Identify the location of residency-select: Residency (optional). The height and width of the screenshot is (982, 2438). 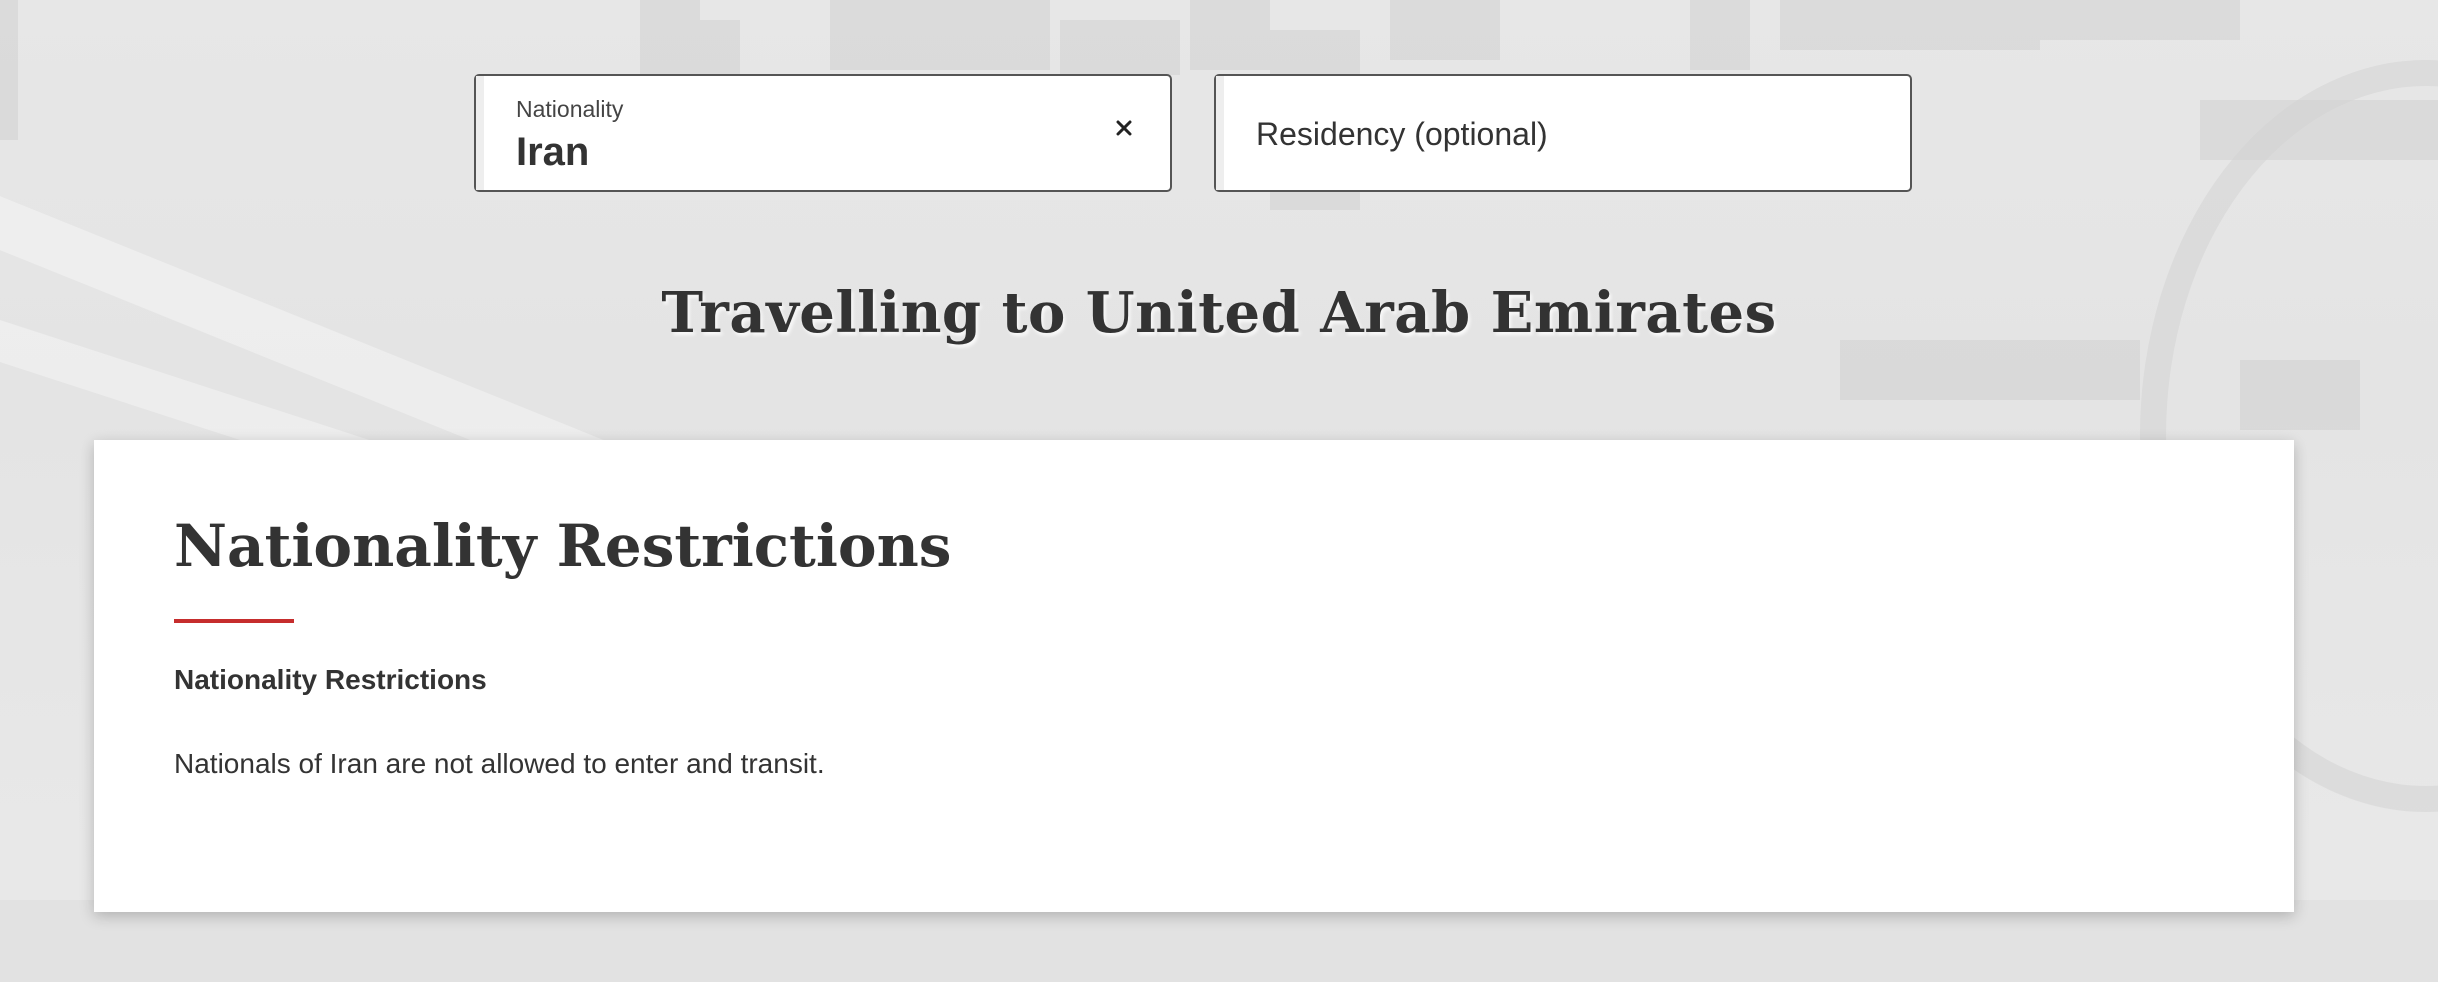
(1563, 133).